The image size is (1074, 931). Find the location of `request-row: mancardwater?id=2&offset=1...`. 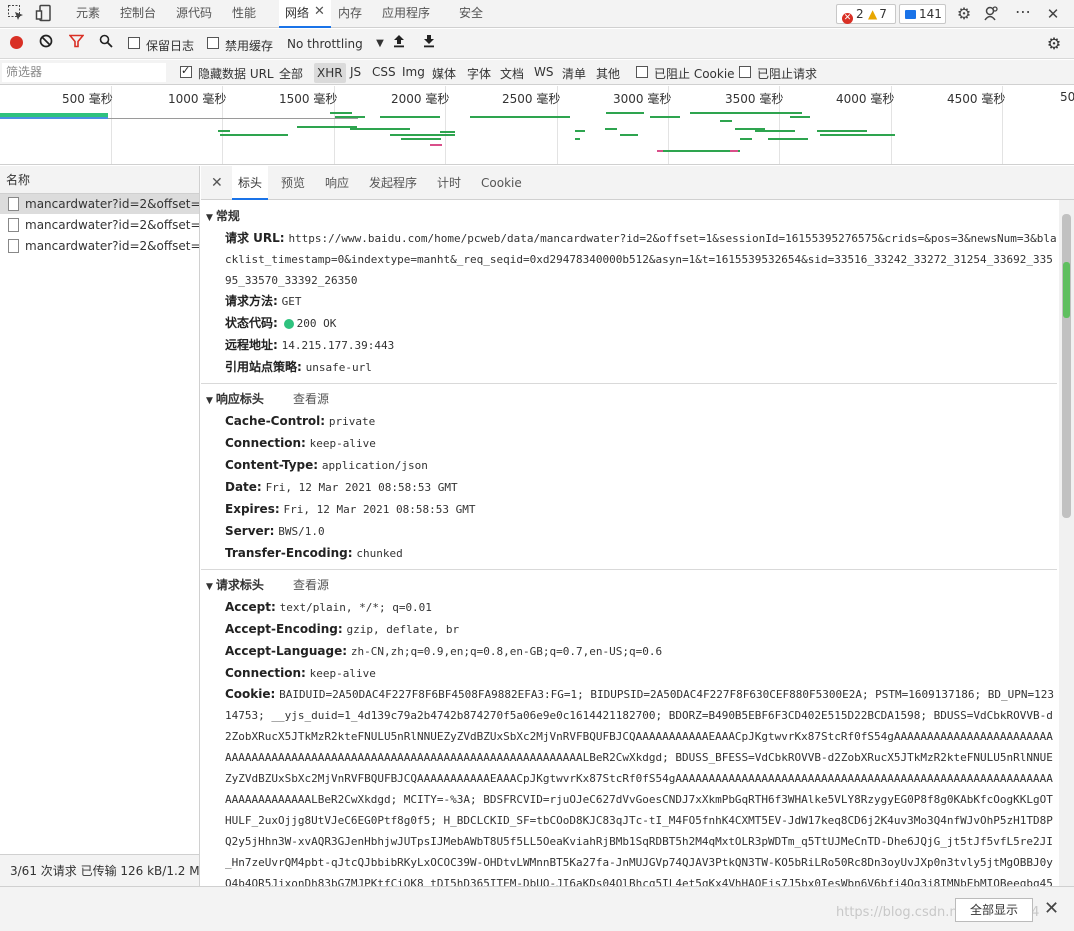

request-row: mancardwater?id=2&offset=1... is located at coordinates (99, 204).